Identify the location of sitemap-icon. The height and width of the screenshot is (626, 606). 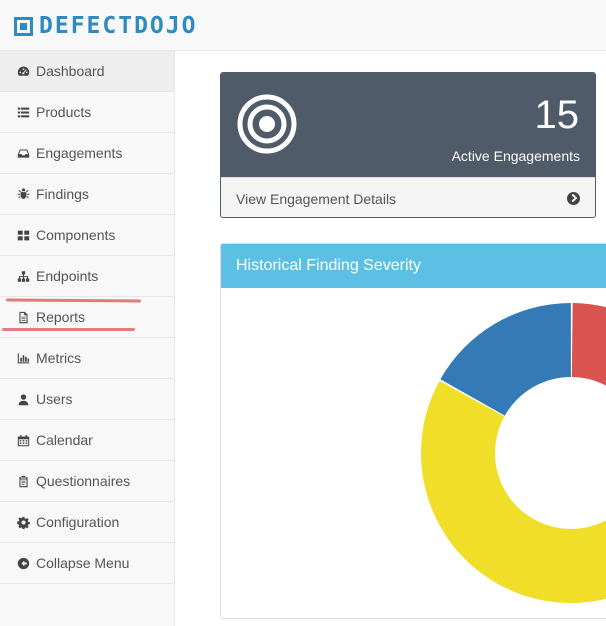
(23, 276).